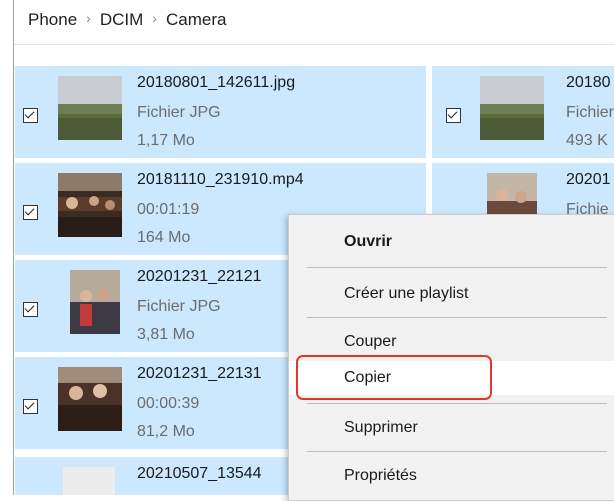  Describe the element at coordinates (164, 237) in the screenshot. I see `file-size: 164 Mo` at that location.